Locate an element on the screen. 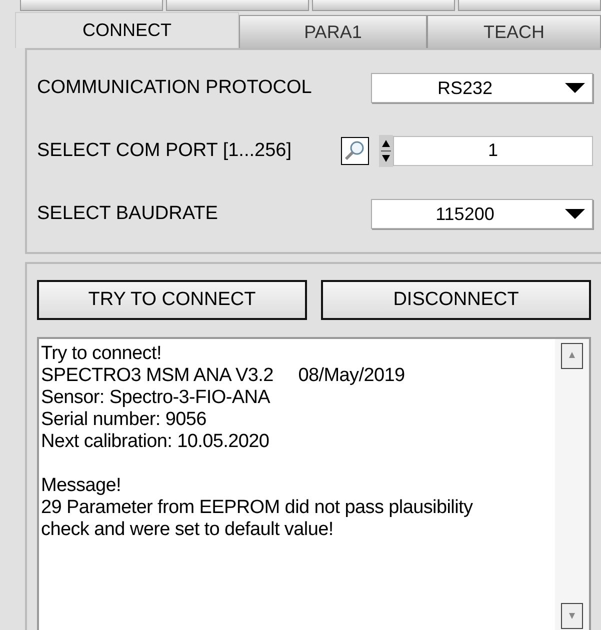 The image size is (601, 630). log-line: 29 Parameter from EEPROM did not pass plausibility is located at coordinates (257, 507).